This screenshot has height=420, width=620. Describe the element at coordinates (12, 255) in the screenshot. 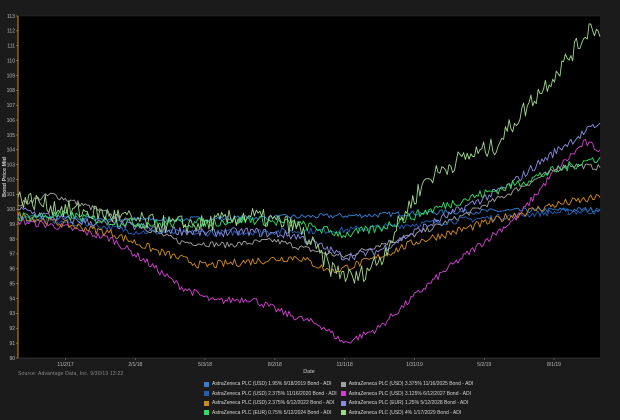

I see `y-tick-label: 97` at that location.